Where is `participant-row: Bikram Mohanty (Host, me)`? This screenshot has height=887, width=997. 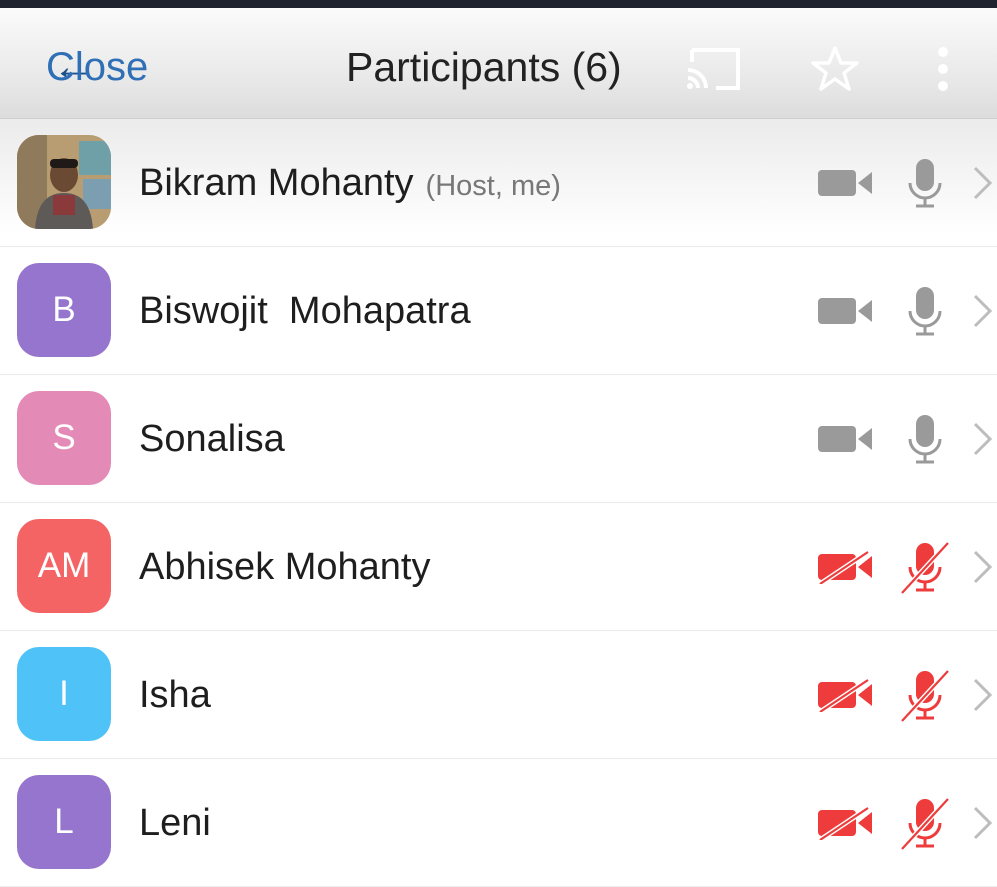
participant-row: Bikram Mohanty (Host, me) is located at coordinates (498, 183).